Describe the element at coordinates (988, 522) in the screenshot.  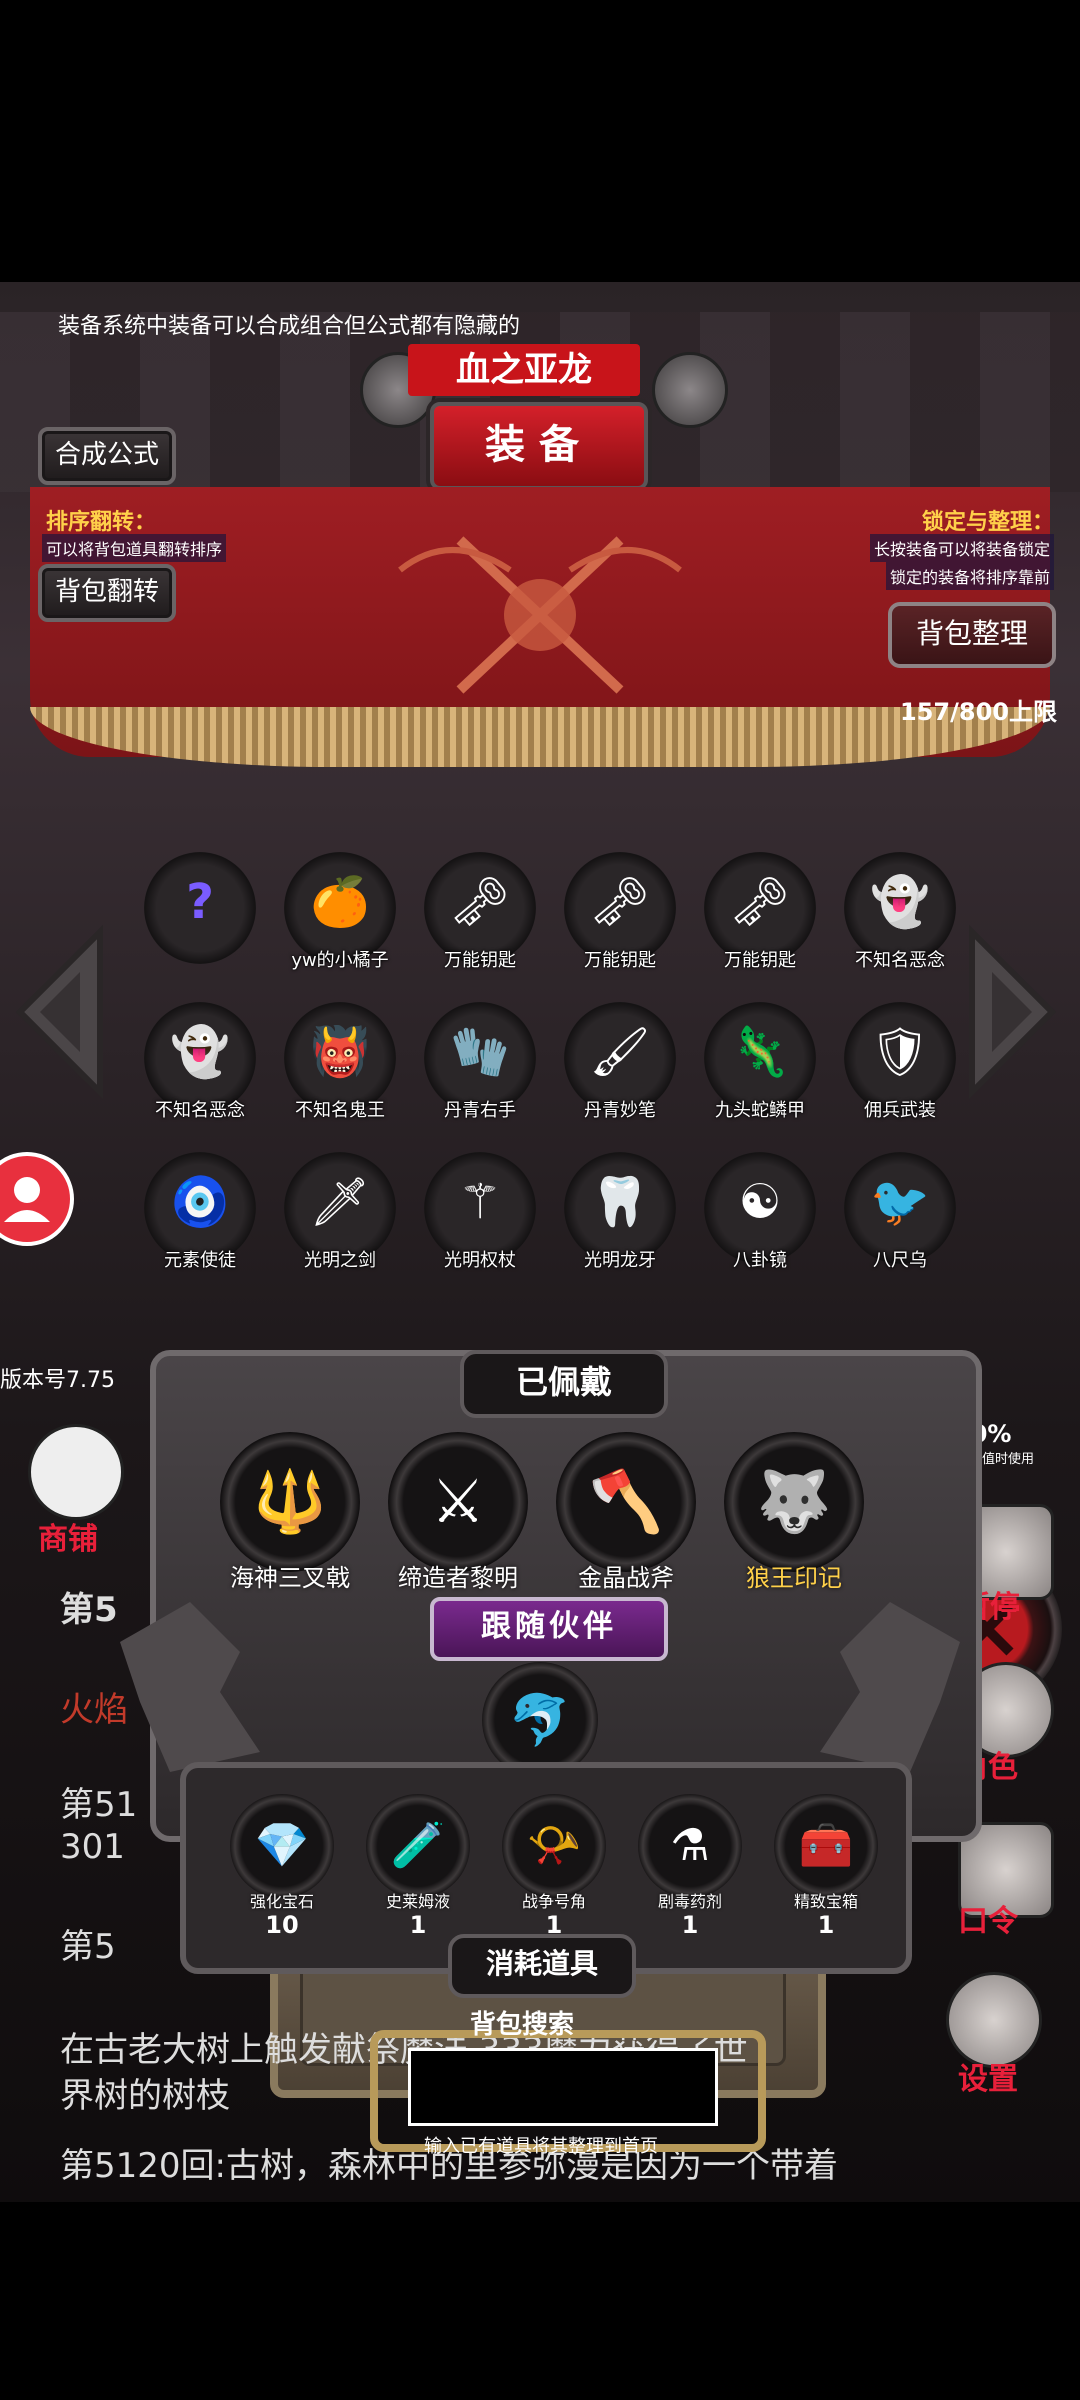
I see `lock-info-title: 锁定与整理：` at that location.